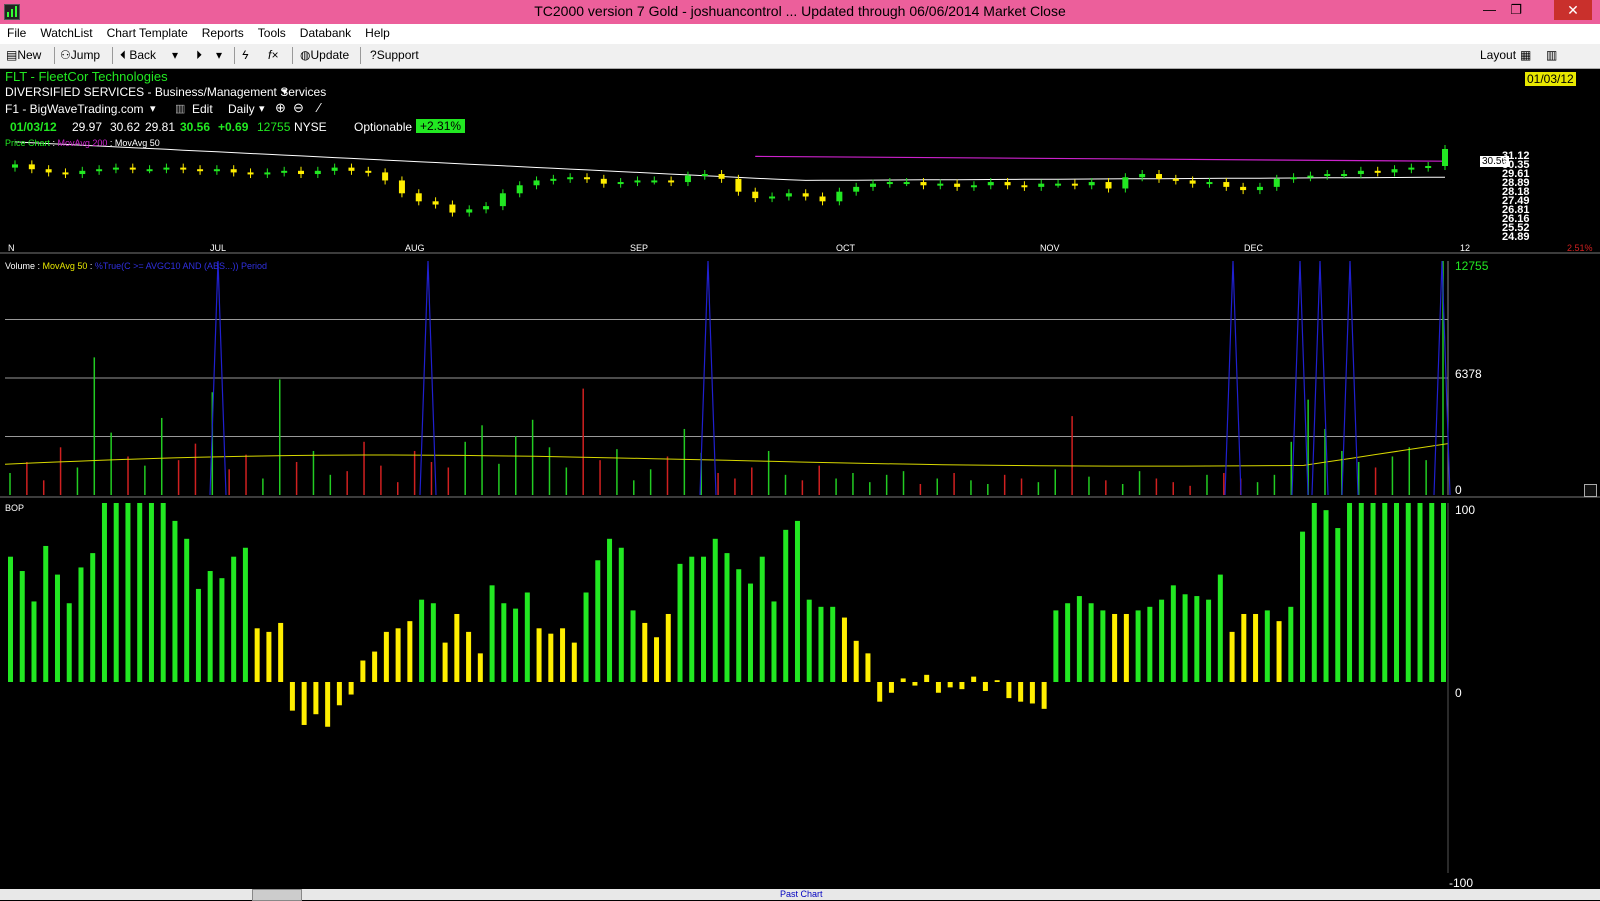 Image resolution: width=1600 pixels, height=901 pixels. I want to click on past-chart-link: Past Chart, so click(801, 894).